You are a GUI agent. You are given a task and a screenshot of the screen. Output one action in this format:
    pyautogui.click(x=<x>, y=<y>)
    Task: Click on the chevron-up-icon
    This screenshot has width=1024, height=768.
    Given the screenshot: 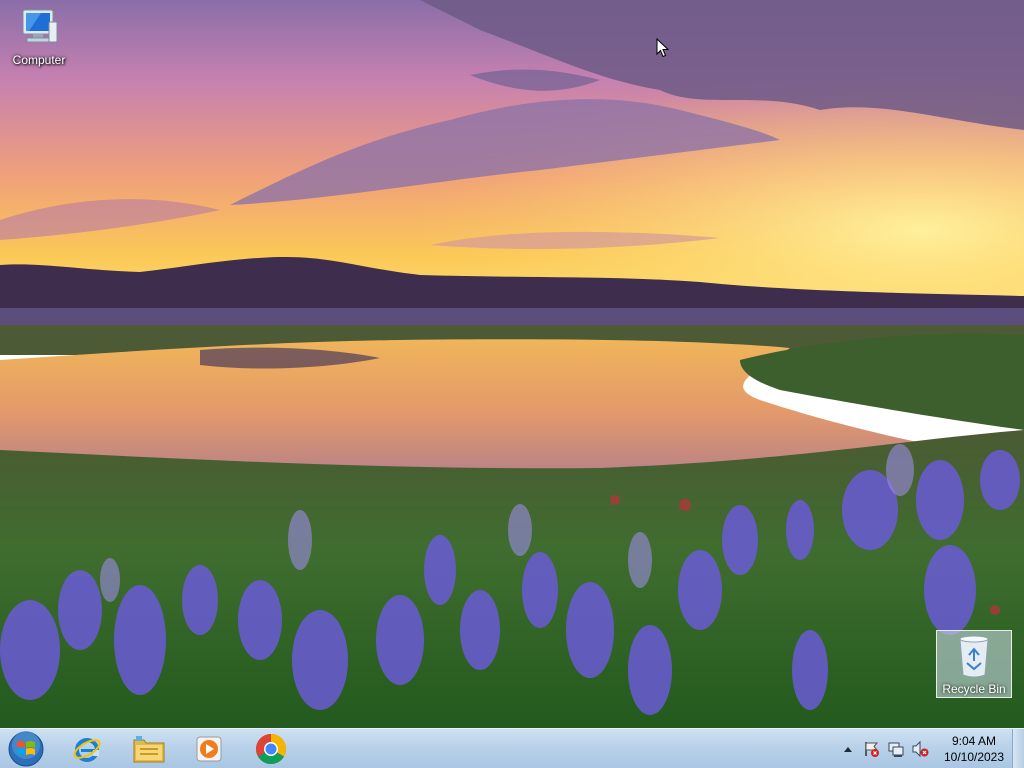 What is the action you would take?
    pyautogui.click(x=848, y=749)
    